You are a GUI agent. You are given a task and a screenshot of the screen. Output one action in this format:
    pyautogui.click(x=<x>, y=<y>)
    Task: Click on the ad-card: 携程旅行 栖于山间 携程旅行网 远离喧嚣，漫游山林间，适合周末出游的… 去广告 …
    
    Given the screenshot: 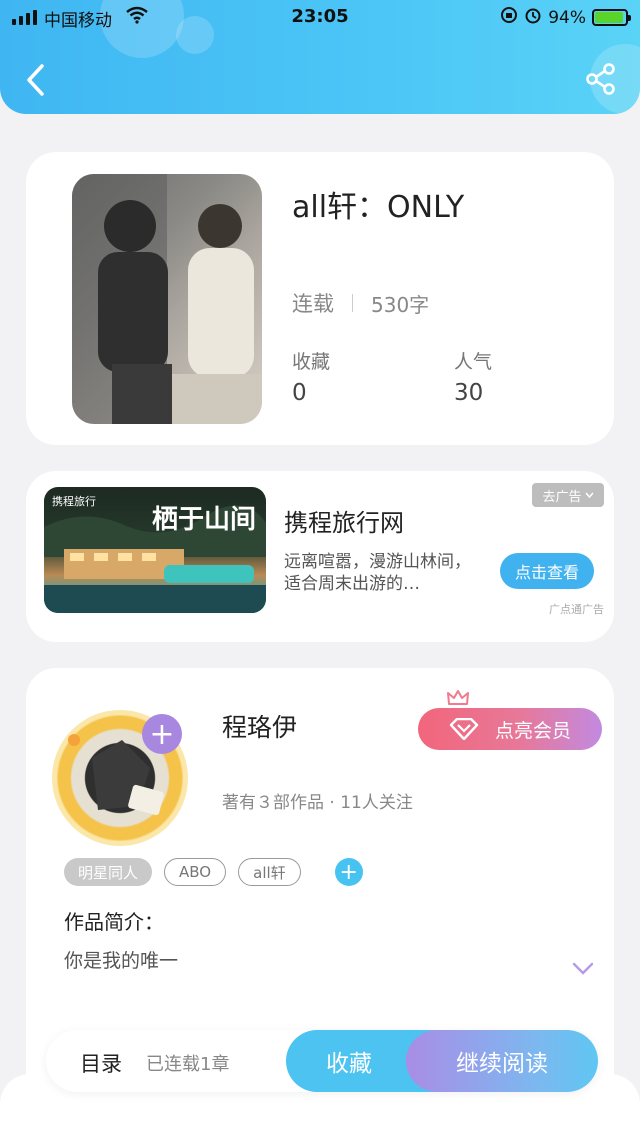 What is the action you would take?
    pyautogui.click(x=320, y=556)
    